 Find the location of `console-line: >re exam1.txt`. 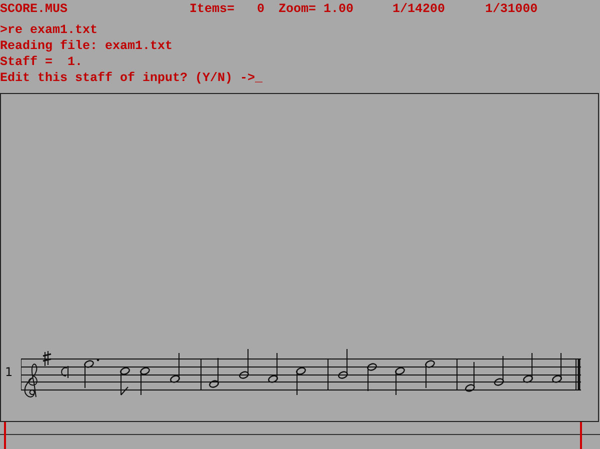

console-line: >re exam1.txt is located at coordinates (49, 30).